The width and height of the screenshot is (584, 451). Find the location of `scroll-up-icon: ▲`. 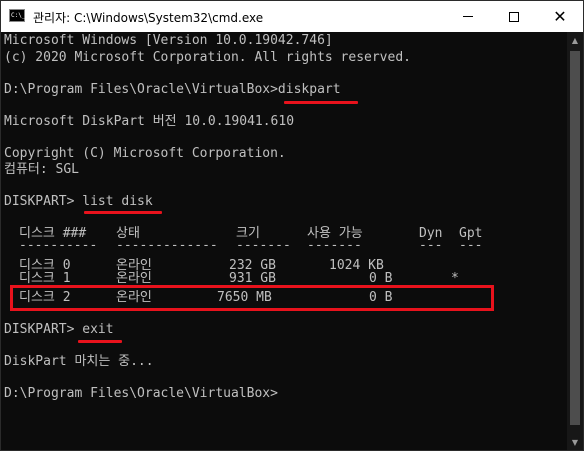

scroll-up-icon: ▲ is located at coordinates (575, 40).